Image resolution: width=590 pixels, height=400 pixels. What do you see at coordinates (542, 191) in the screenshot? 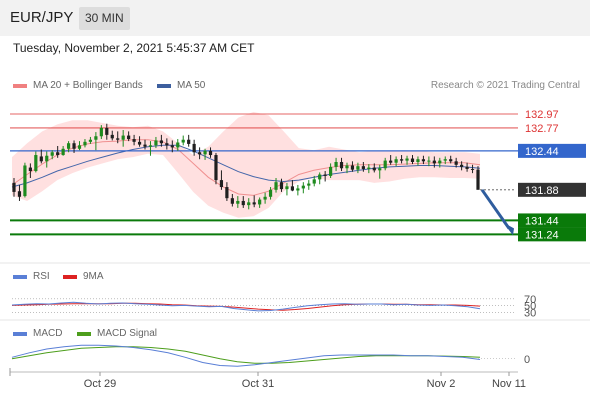
I see `level-label-current: 131.88` at bounding box center [542, 191].